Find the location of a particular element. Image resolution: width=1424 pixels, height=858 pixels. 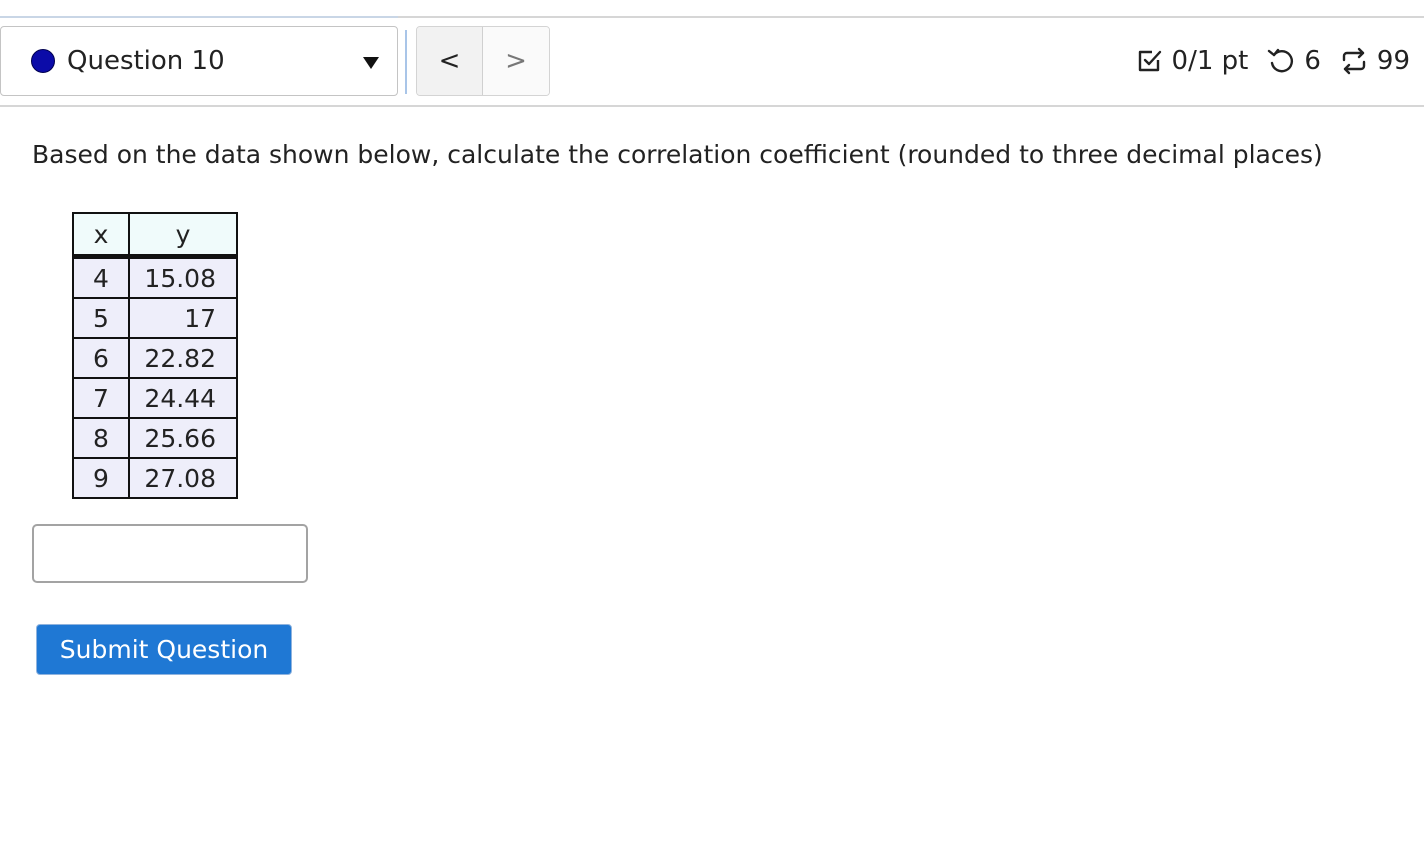

chevron-right-icon: > is located at coordinates (516, 61).